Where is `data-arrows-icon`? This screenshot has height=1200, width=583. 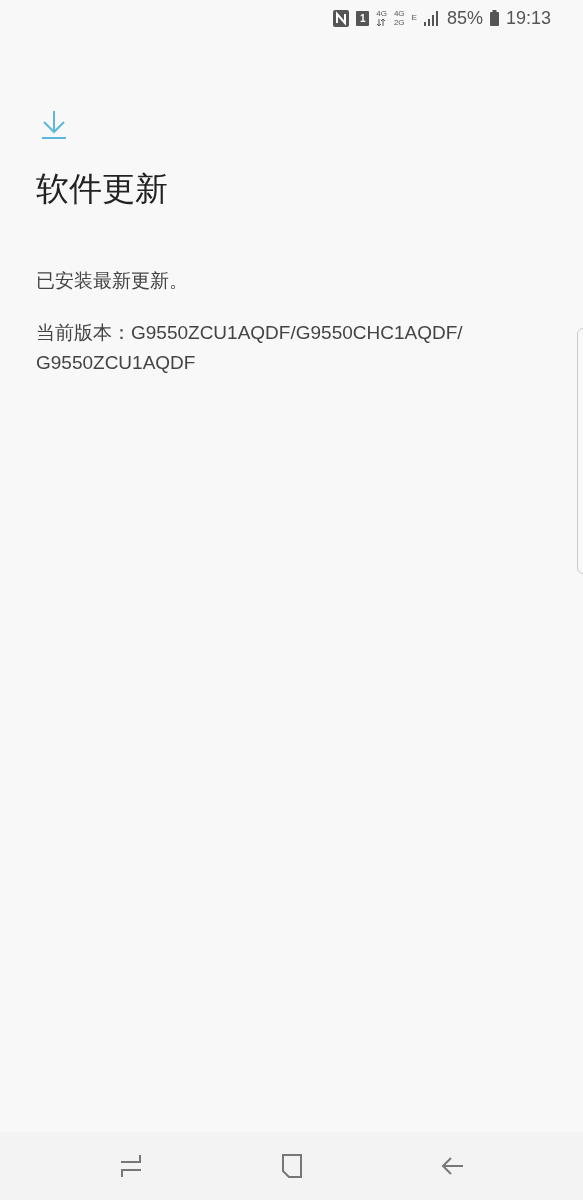 data-arrows-icon is located at coordinates (381, 22).